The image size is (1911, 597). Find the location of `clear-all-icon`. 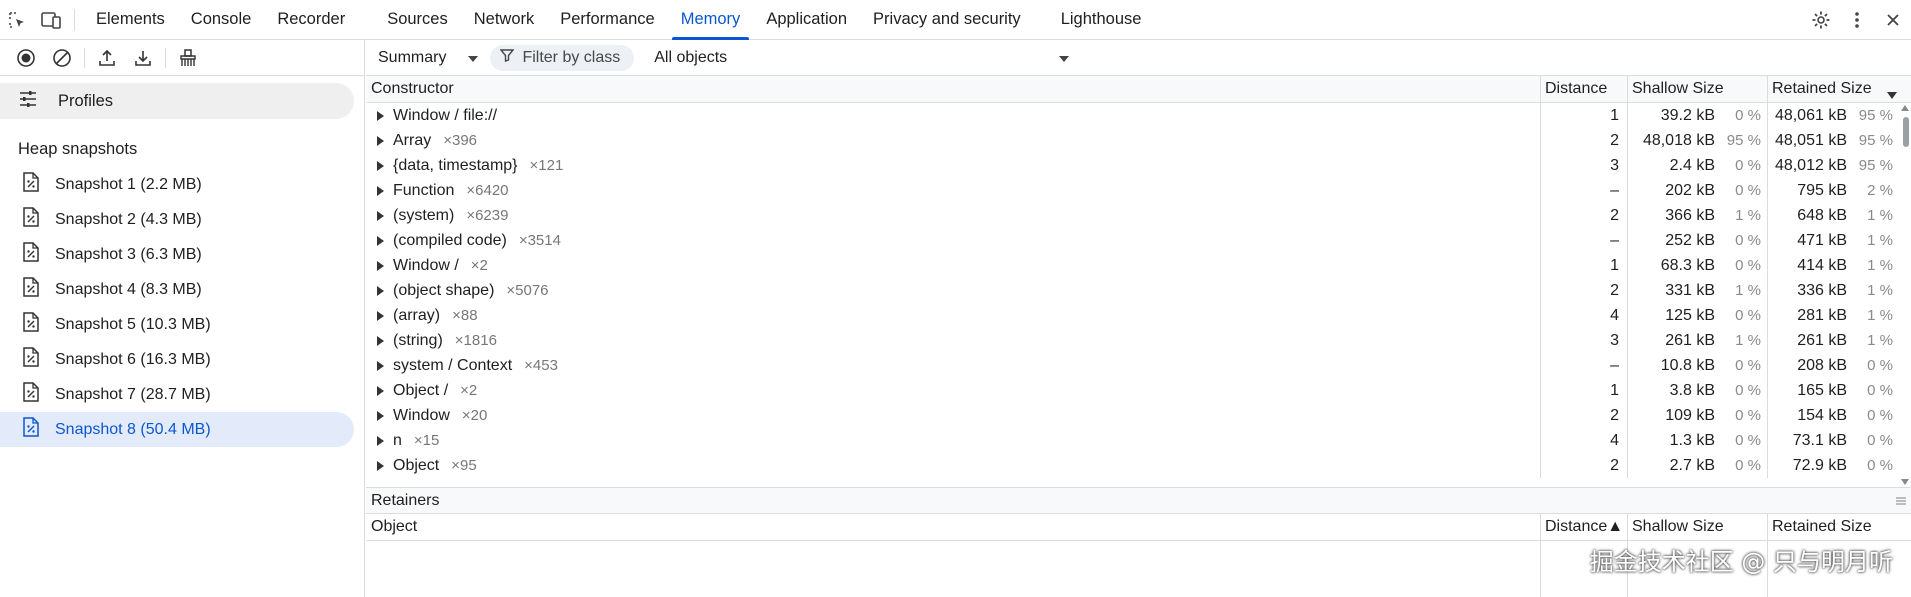

clear-all-icon is located at coordinates (62, 58).